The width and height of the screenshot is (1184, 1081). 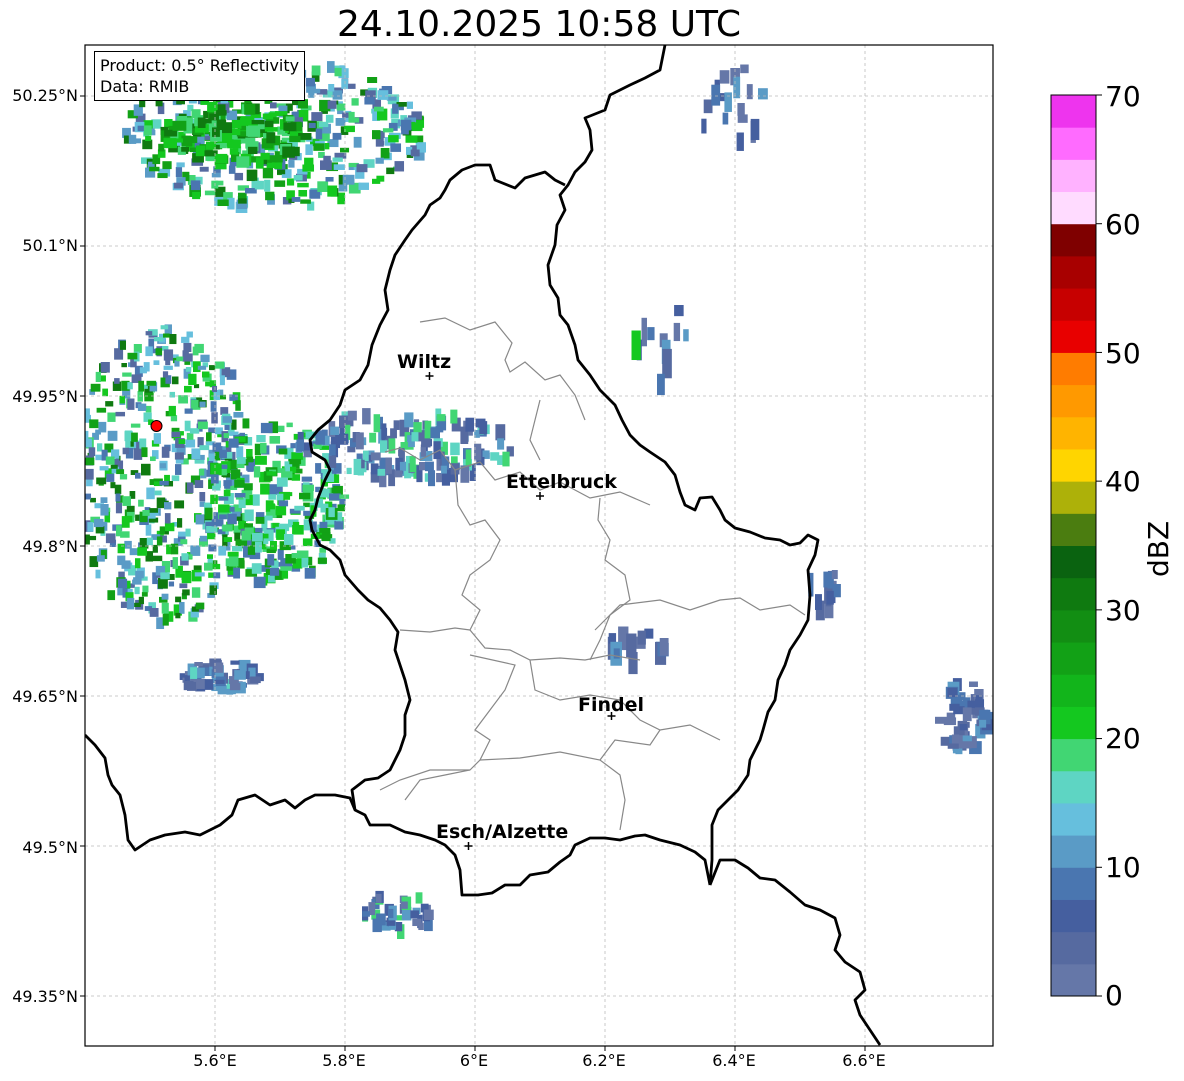 I want to click on lon-label: 5.6°E, so click(x=215, y=1060).